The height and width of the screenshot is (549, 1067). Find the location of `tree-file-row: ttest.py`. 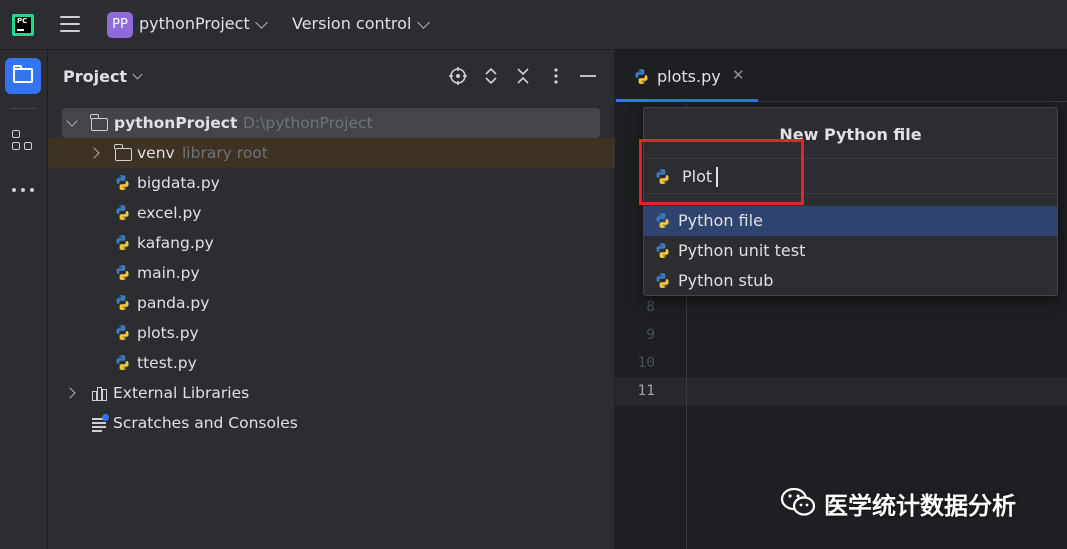

tree-file-row: ttest.py is located at coordinates (331, 363).